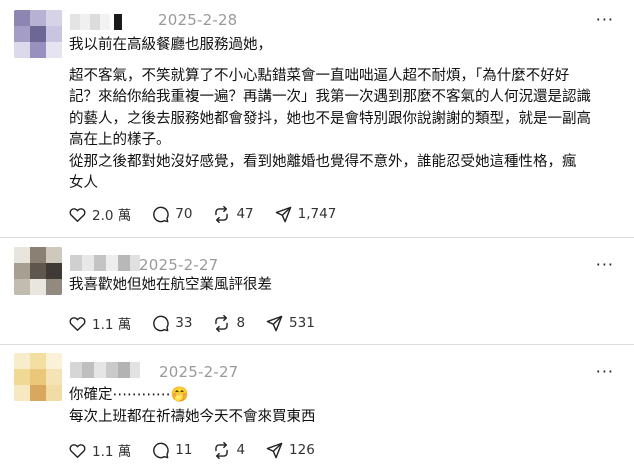  What do you see at coordinates (184, 450) in the screenshot?
I see `comment-count: 11` at bounding box center [184, 450].